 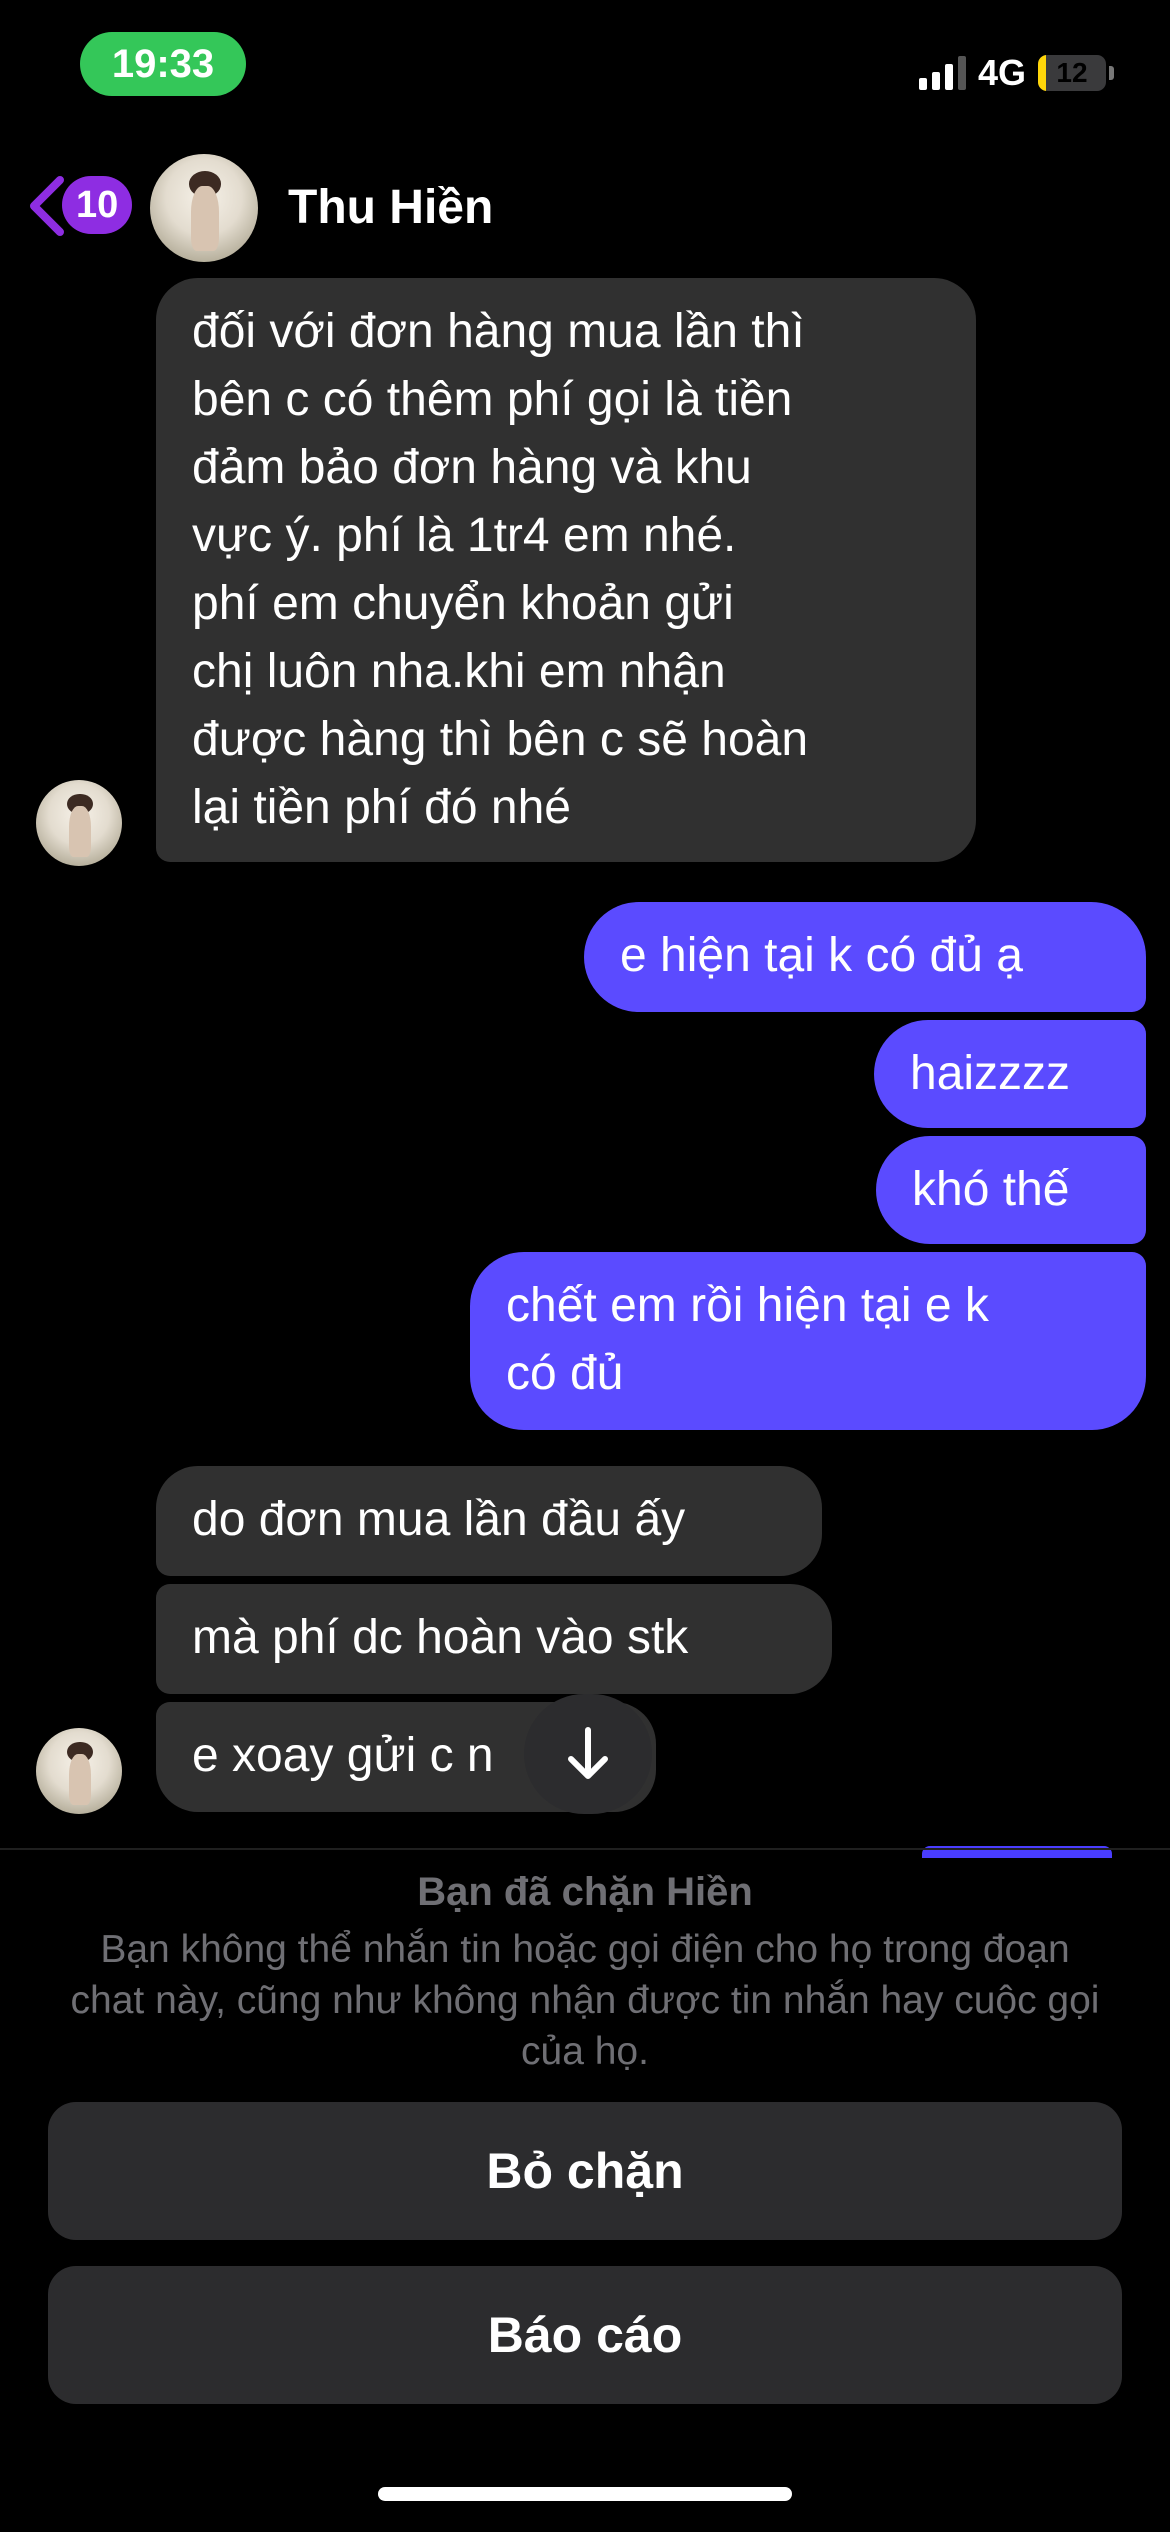 I want to click on scroll-to-bottom-button, so click(x=588, y=1754).